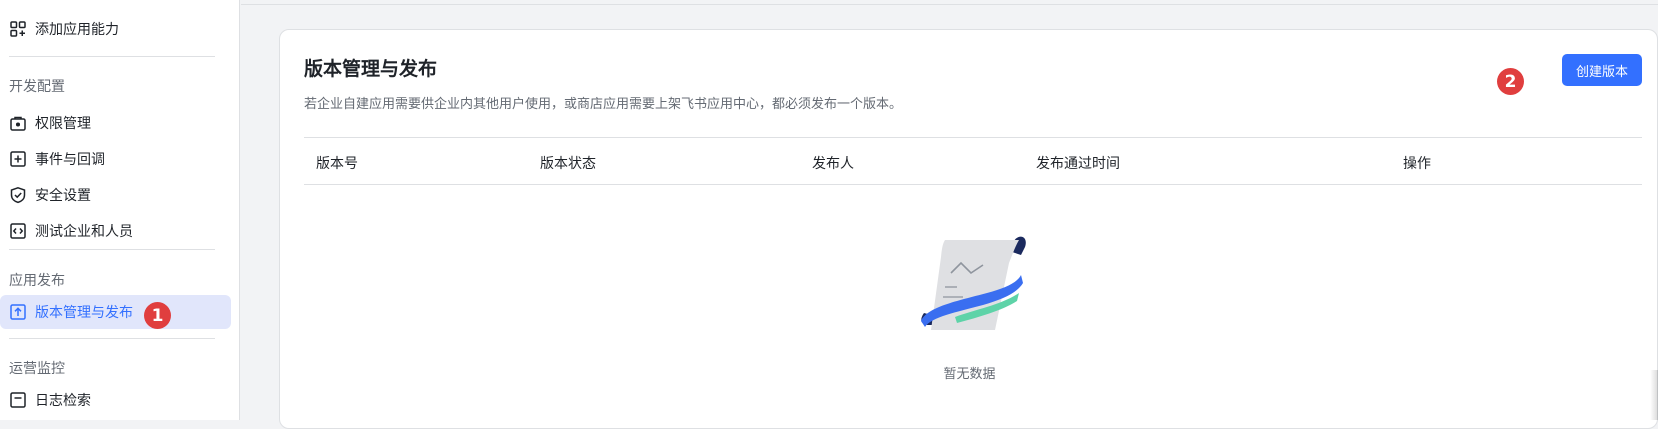 The width and height of the screenshot is (1658, 429). I want to click on column-header-status: 版本状态, so click(568, 164).